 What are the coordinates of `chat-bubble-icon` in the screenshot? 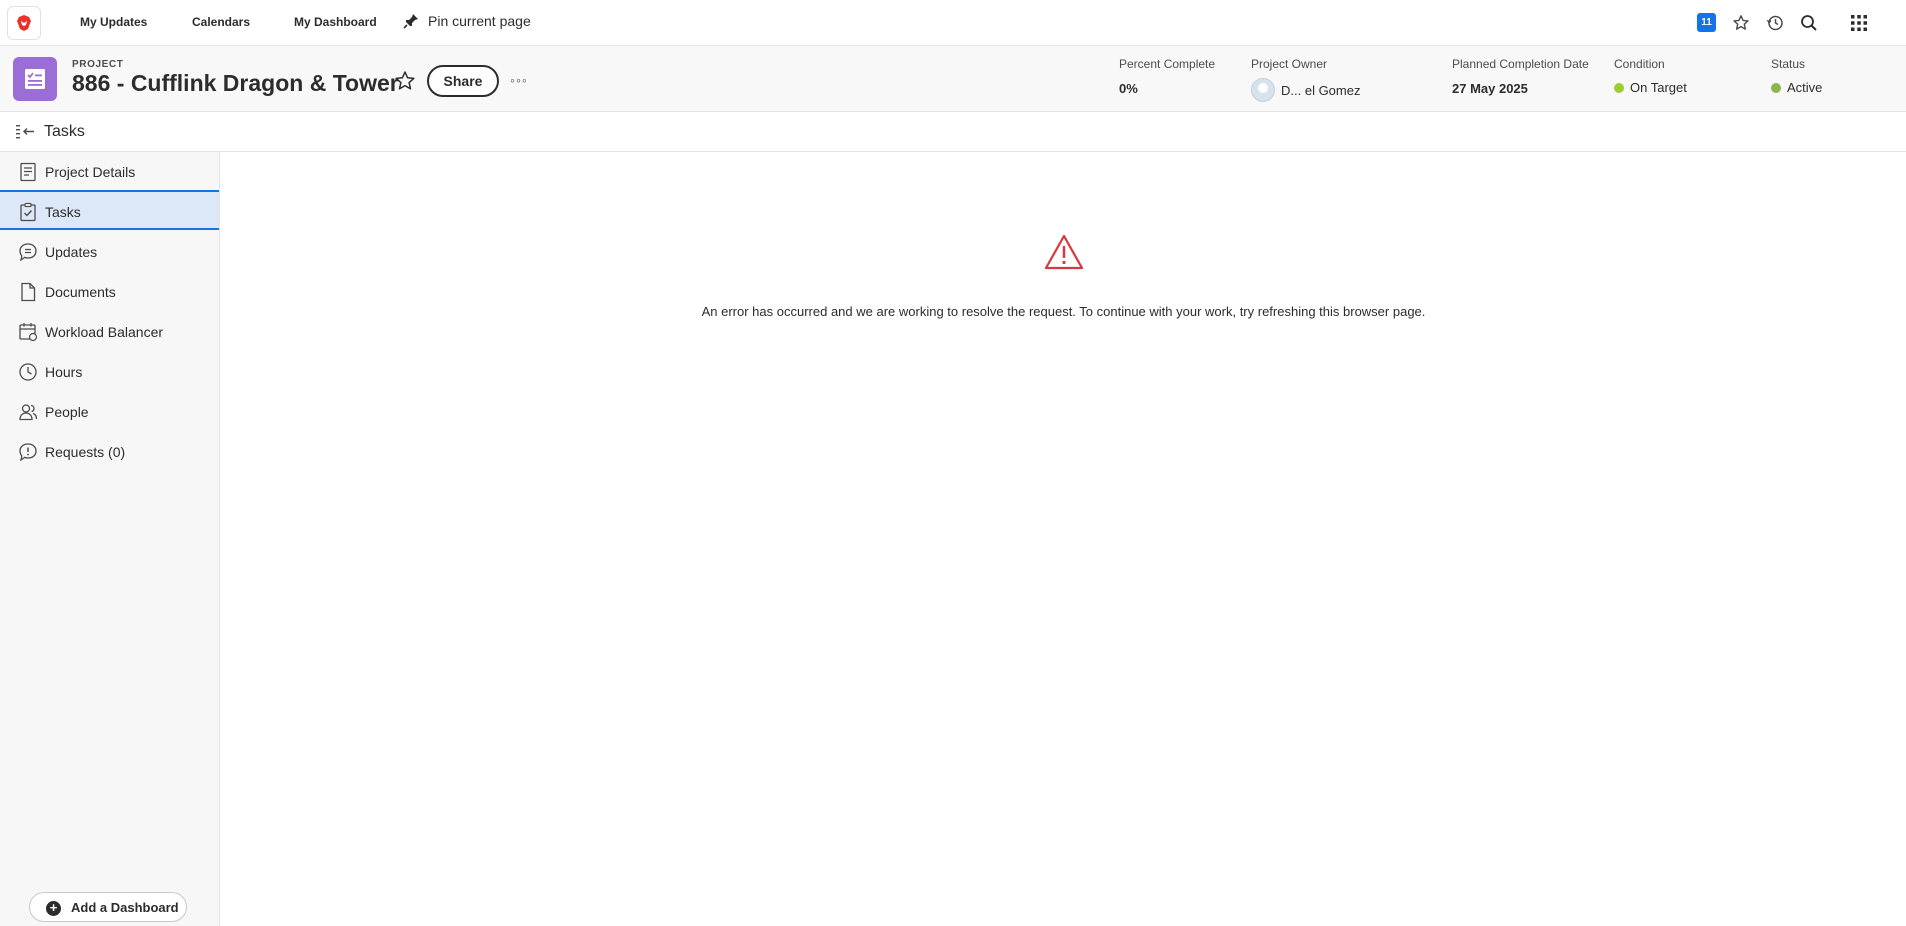 It's located at (28, 252).